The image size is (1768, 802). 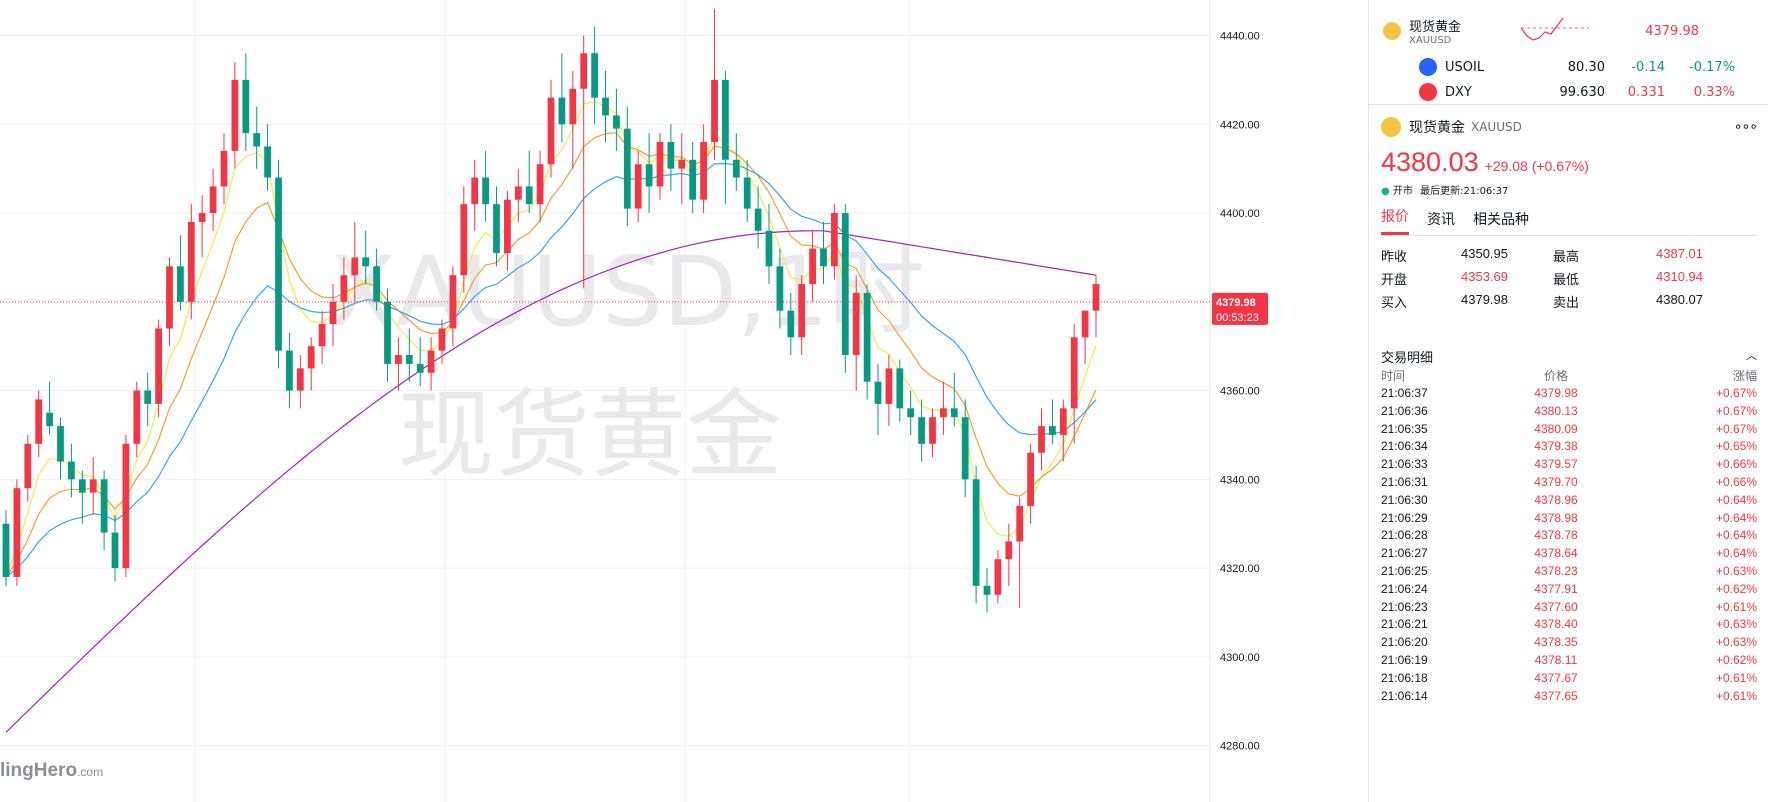 I want to click on watchlist-row-usoil: USOIL 80.30 -0.14 -0.17%, so click(x=1568, y=67).